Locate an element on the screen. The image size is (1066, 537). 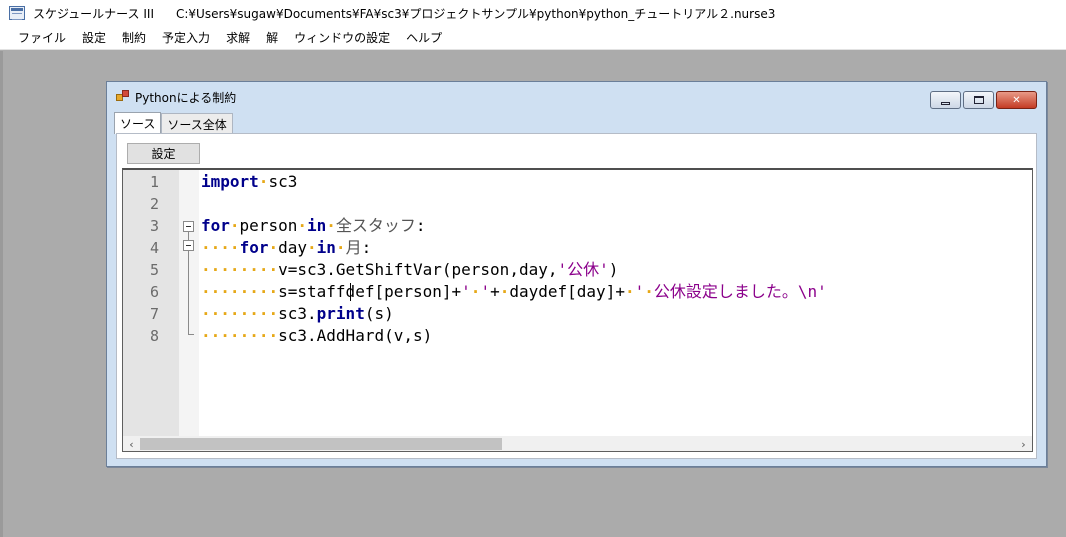
menu-help: ヘルプ is located at coordinates (424, 37).